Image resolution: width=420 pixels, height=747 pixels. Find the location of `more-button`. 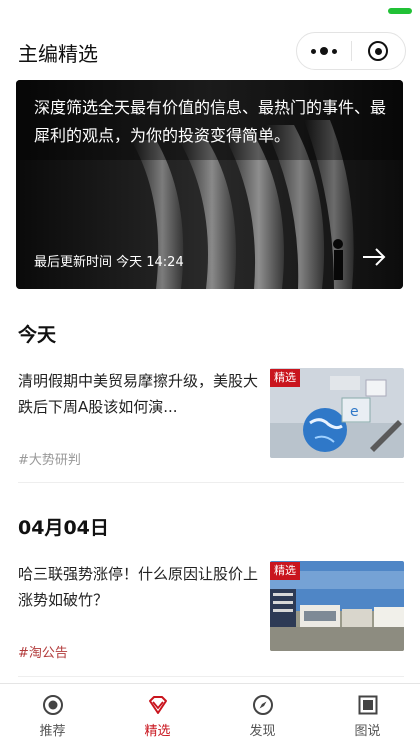

more-button is located at coordinates (324, 51).